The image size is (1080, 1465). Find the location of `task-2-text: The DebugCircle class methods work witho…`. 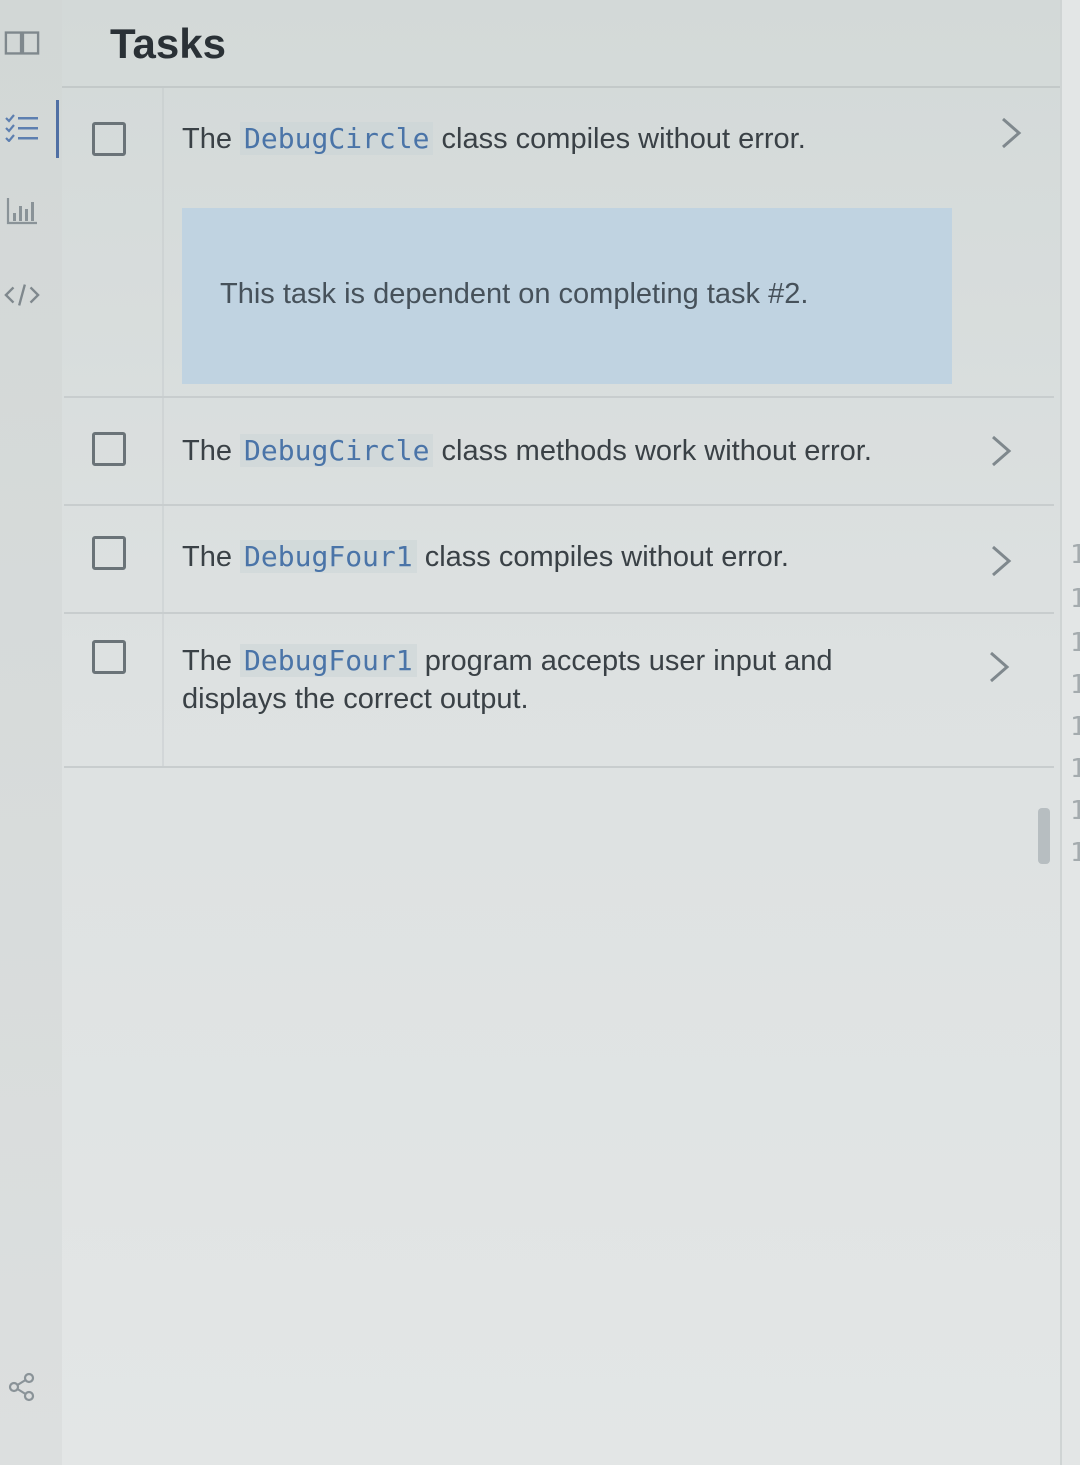

task-2-text: The DebugCircle class methods work witho… is located at coordinates (562, 451).